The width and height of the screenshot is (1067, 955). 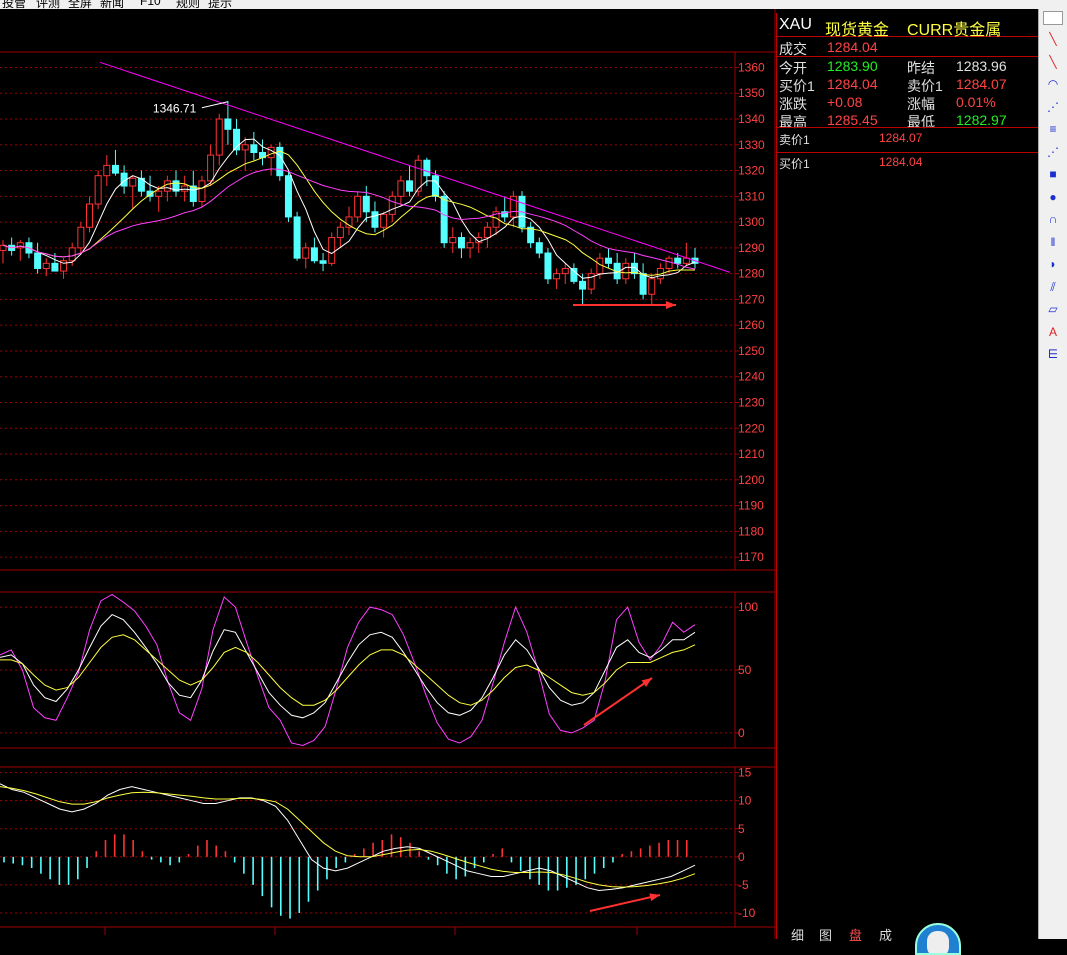 I want to click on macd-line, so click(x=348, y=837).